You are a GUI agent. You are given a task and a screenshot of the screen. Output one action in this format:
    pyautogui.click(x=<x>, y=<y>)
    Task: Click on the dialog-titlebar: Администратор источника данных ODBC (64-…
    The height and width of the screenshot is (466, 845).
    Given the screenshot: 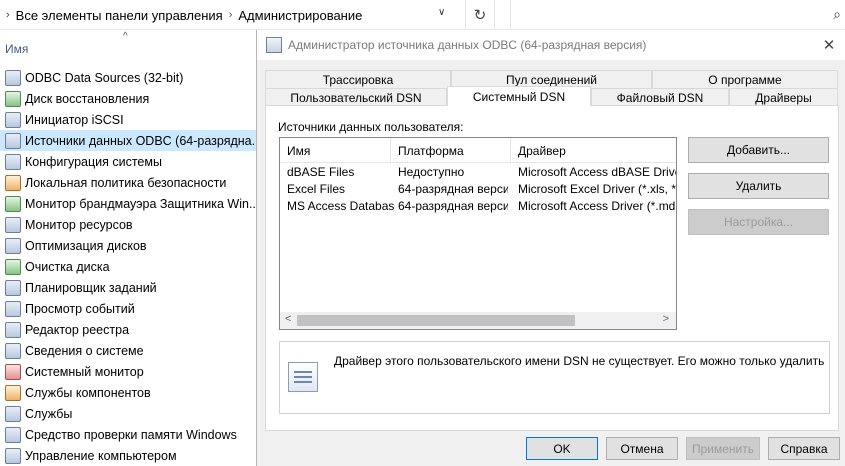 What is the action you would take?
    pyautogui.click(x=551, y=45)
    